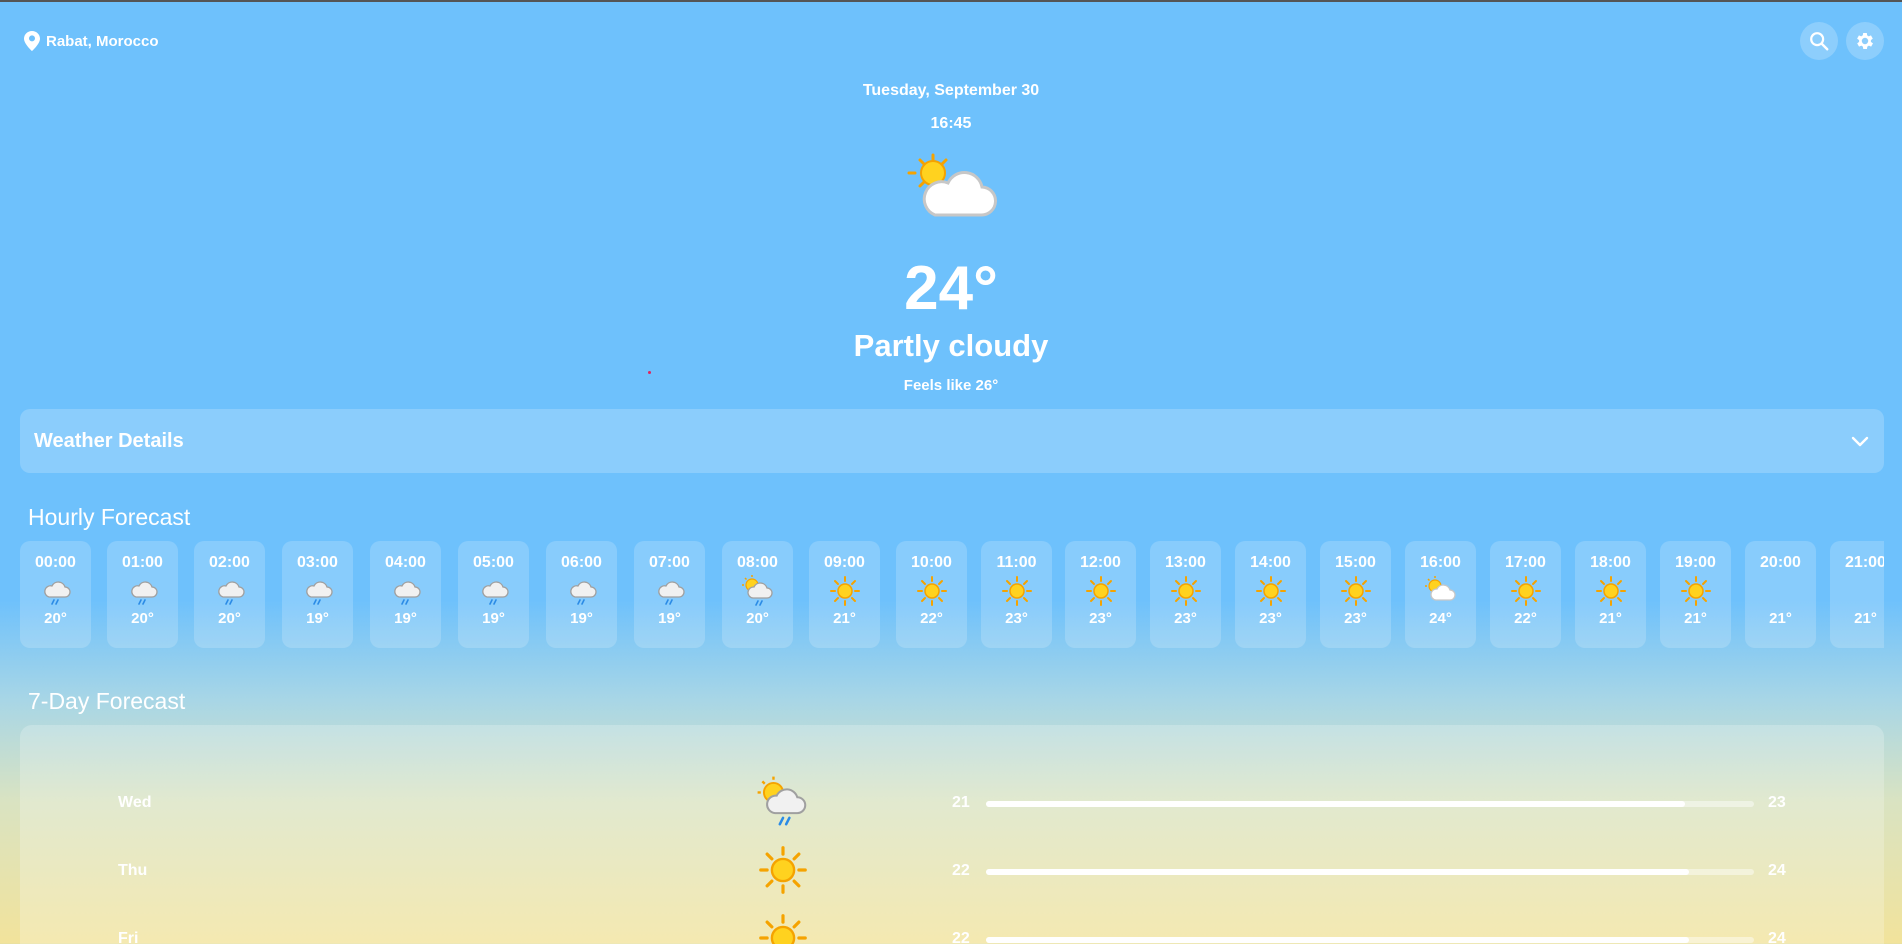 This screenshot has height=944, width=1902. I want to click on hourly-card: 15:00 23°, so click(1355, 594).